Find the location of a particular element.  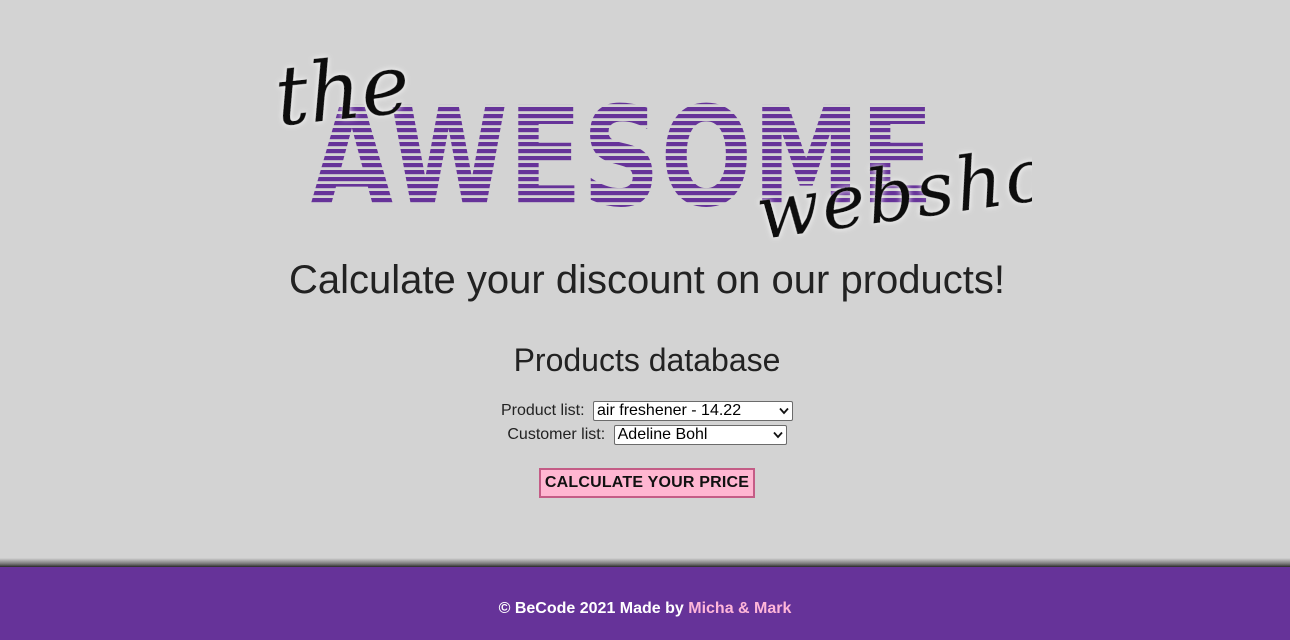

footer-authors-link: Micha & Mark is located at coordinates (739, 608).